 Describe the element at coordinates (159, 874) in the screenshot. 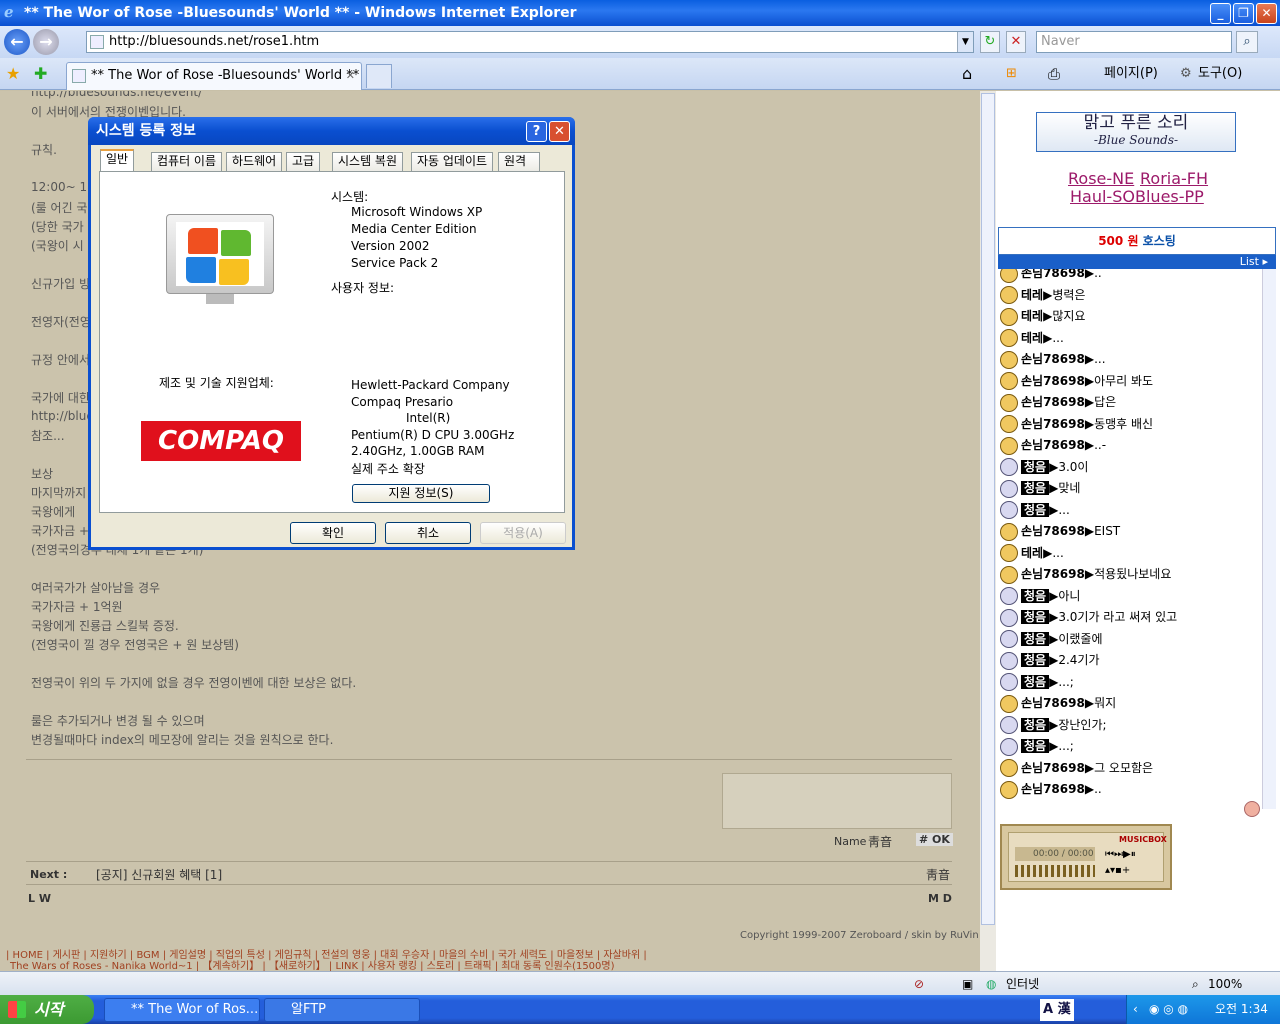

I see `next-post-link: [공지] 신규회원 혜택 [1]` at that location.